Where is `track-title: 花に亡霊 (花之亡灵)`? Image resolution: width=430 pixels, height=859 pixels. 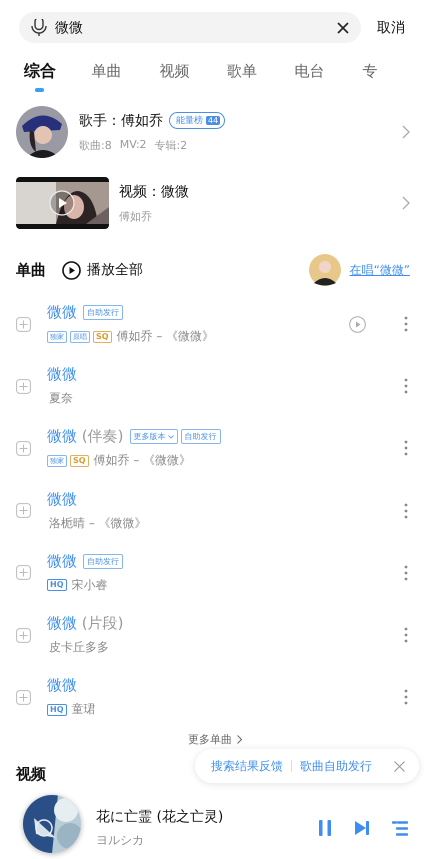 track-title: 花に亡霊 (花之亡灵) is located at coordinates (160, 817).